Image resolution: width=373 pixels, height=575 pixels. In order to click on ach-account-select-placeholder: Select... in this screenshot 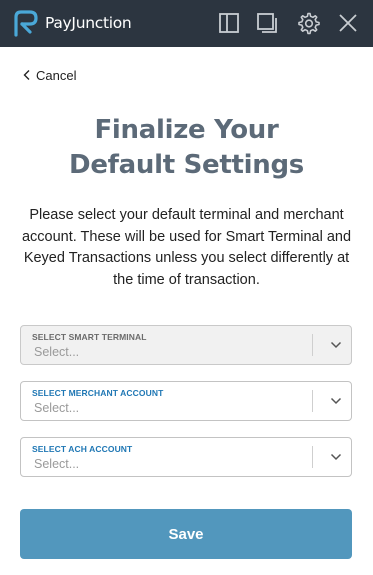, I will do `click(57, 464)`.